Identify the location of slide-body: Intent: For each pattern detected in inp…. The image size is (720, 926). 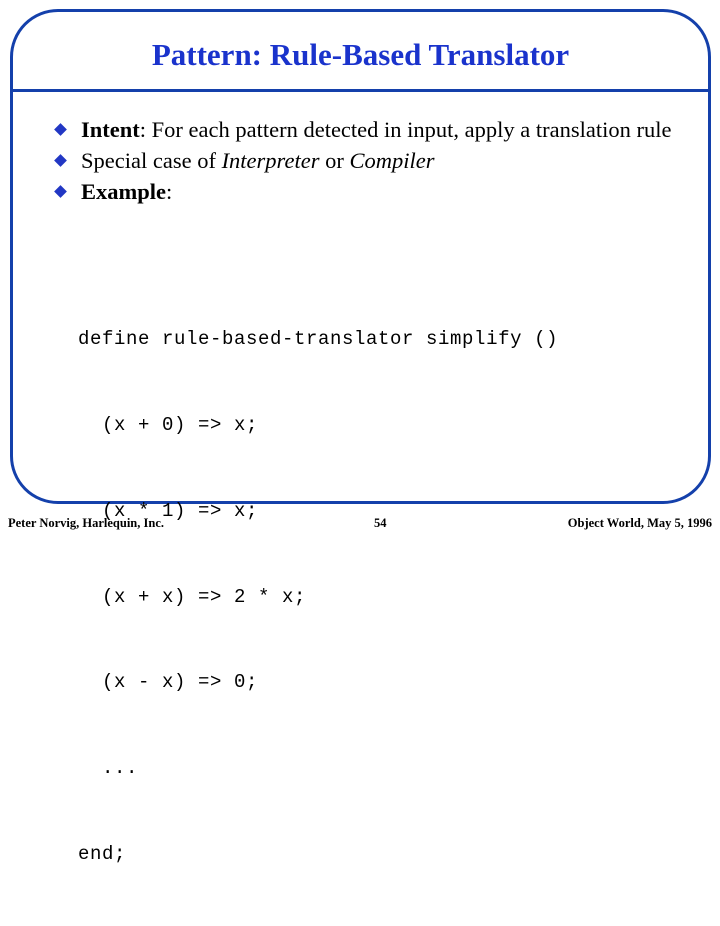
(375, 160).